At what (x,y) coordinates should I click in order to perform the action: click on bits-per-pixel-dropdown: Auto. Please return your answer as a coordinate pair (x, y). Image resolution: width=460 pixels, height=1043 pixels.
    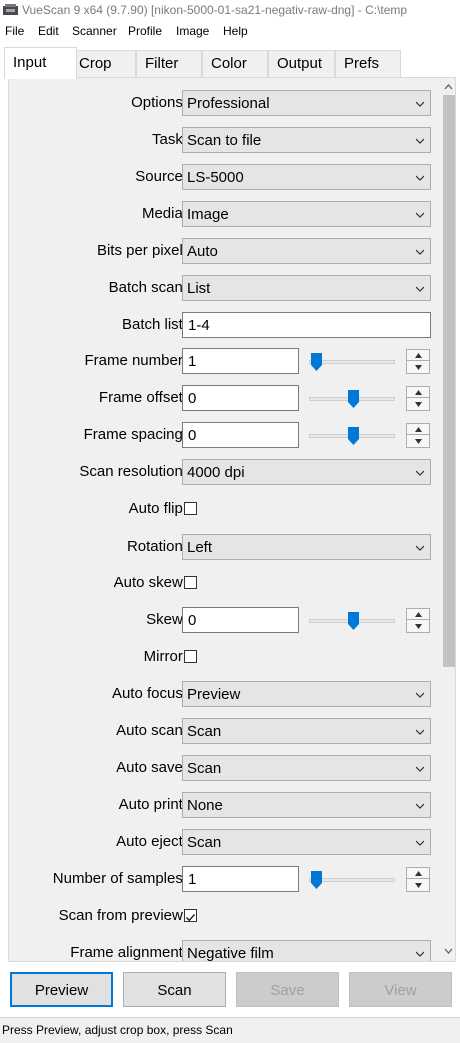
    Looking at the image, I should click on (306, 251).